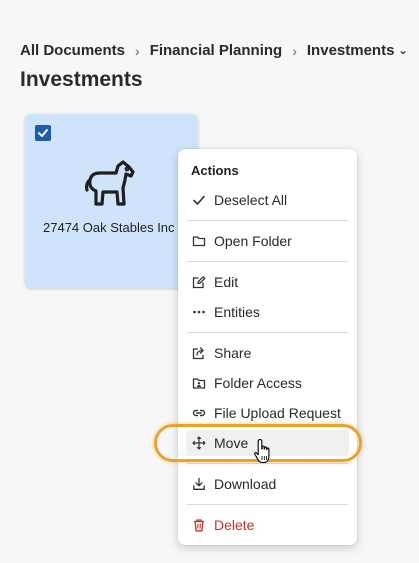  Describe the element at coordinates (110, 183) in the screenshot. I see `horse-icon` at that location.